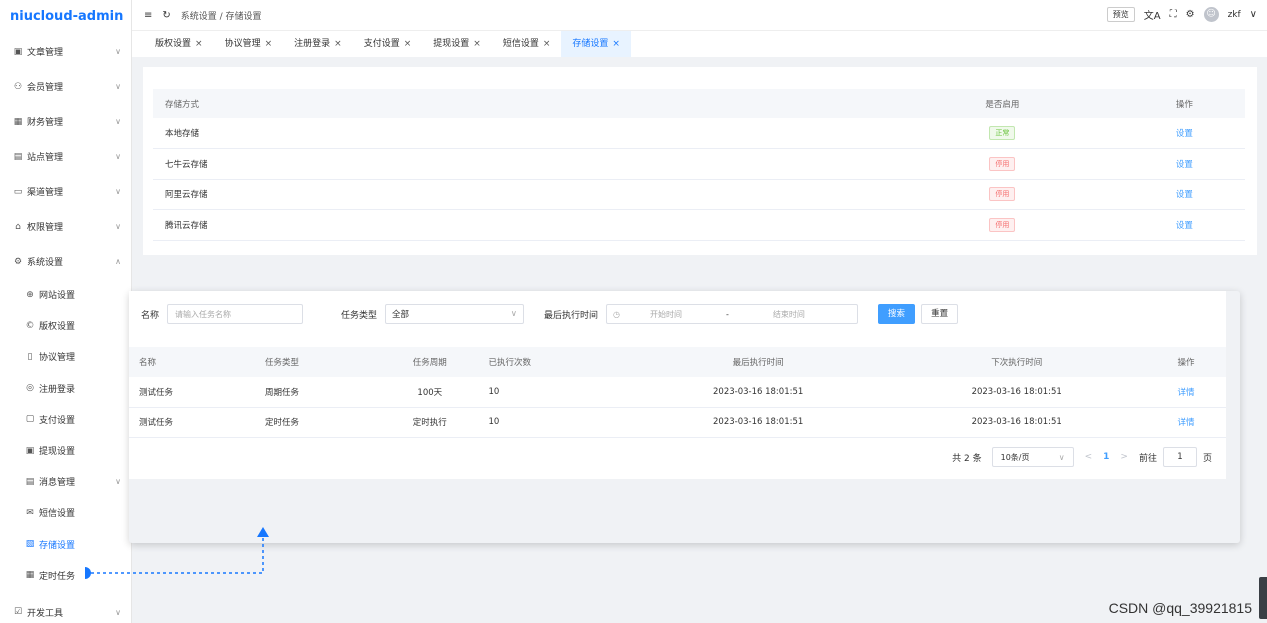 This screenshot has height=623, width=1267. I want to click on table-cell: 10, so click(553, 392).